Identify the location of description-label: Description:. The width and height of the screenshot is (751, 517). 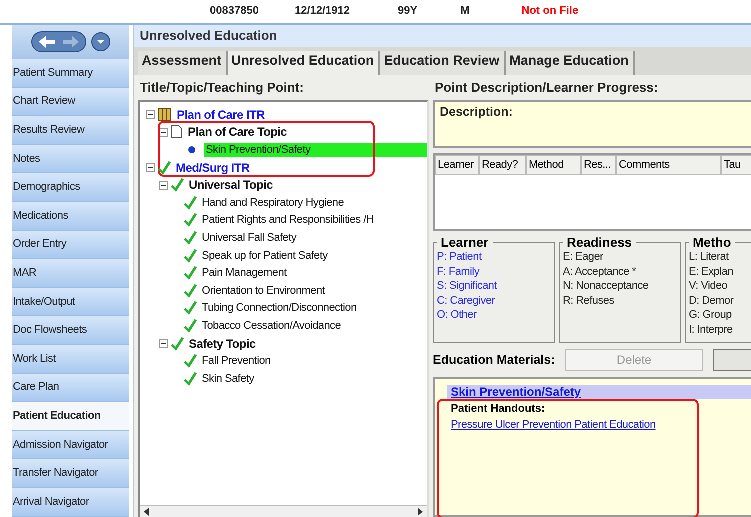
(592, 124).